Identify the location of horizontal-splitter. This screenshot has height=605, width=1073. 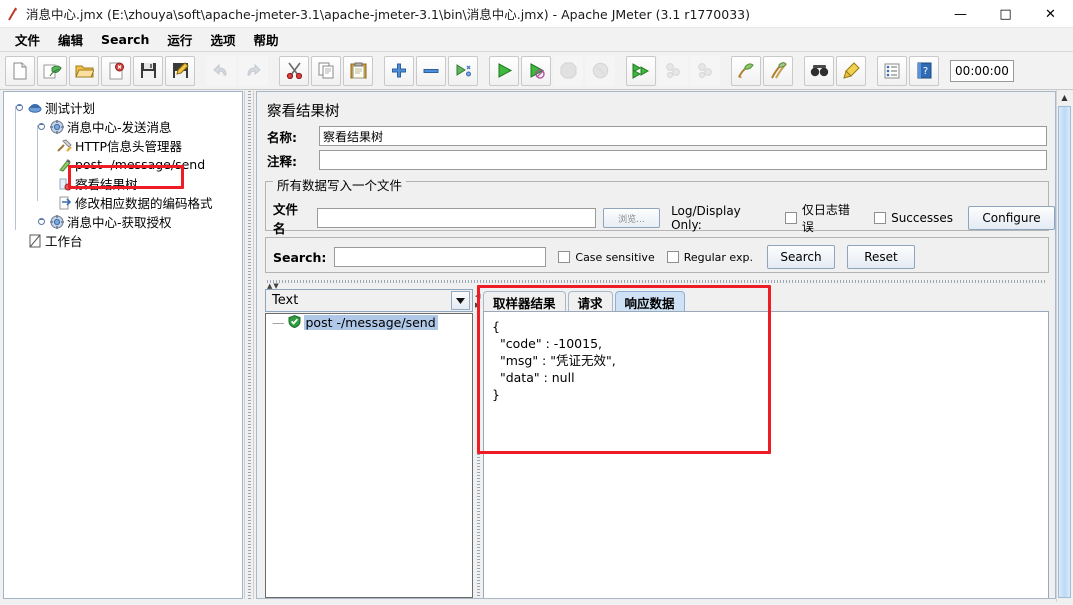
(657, 281).